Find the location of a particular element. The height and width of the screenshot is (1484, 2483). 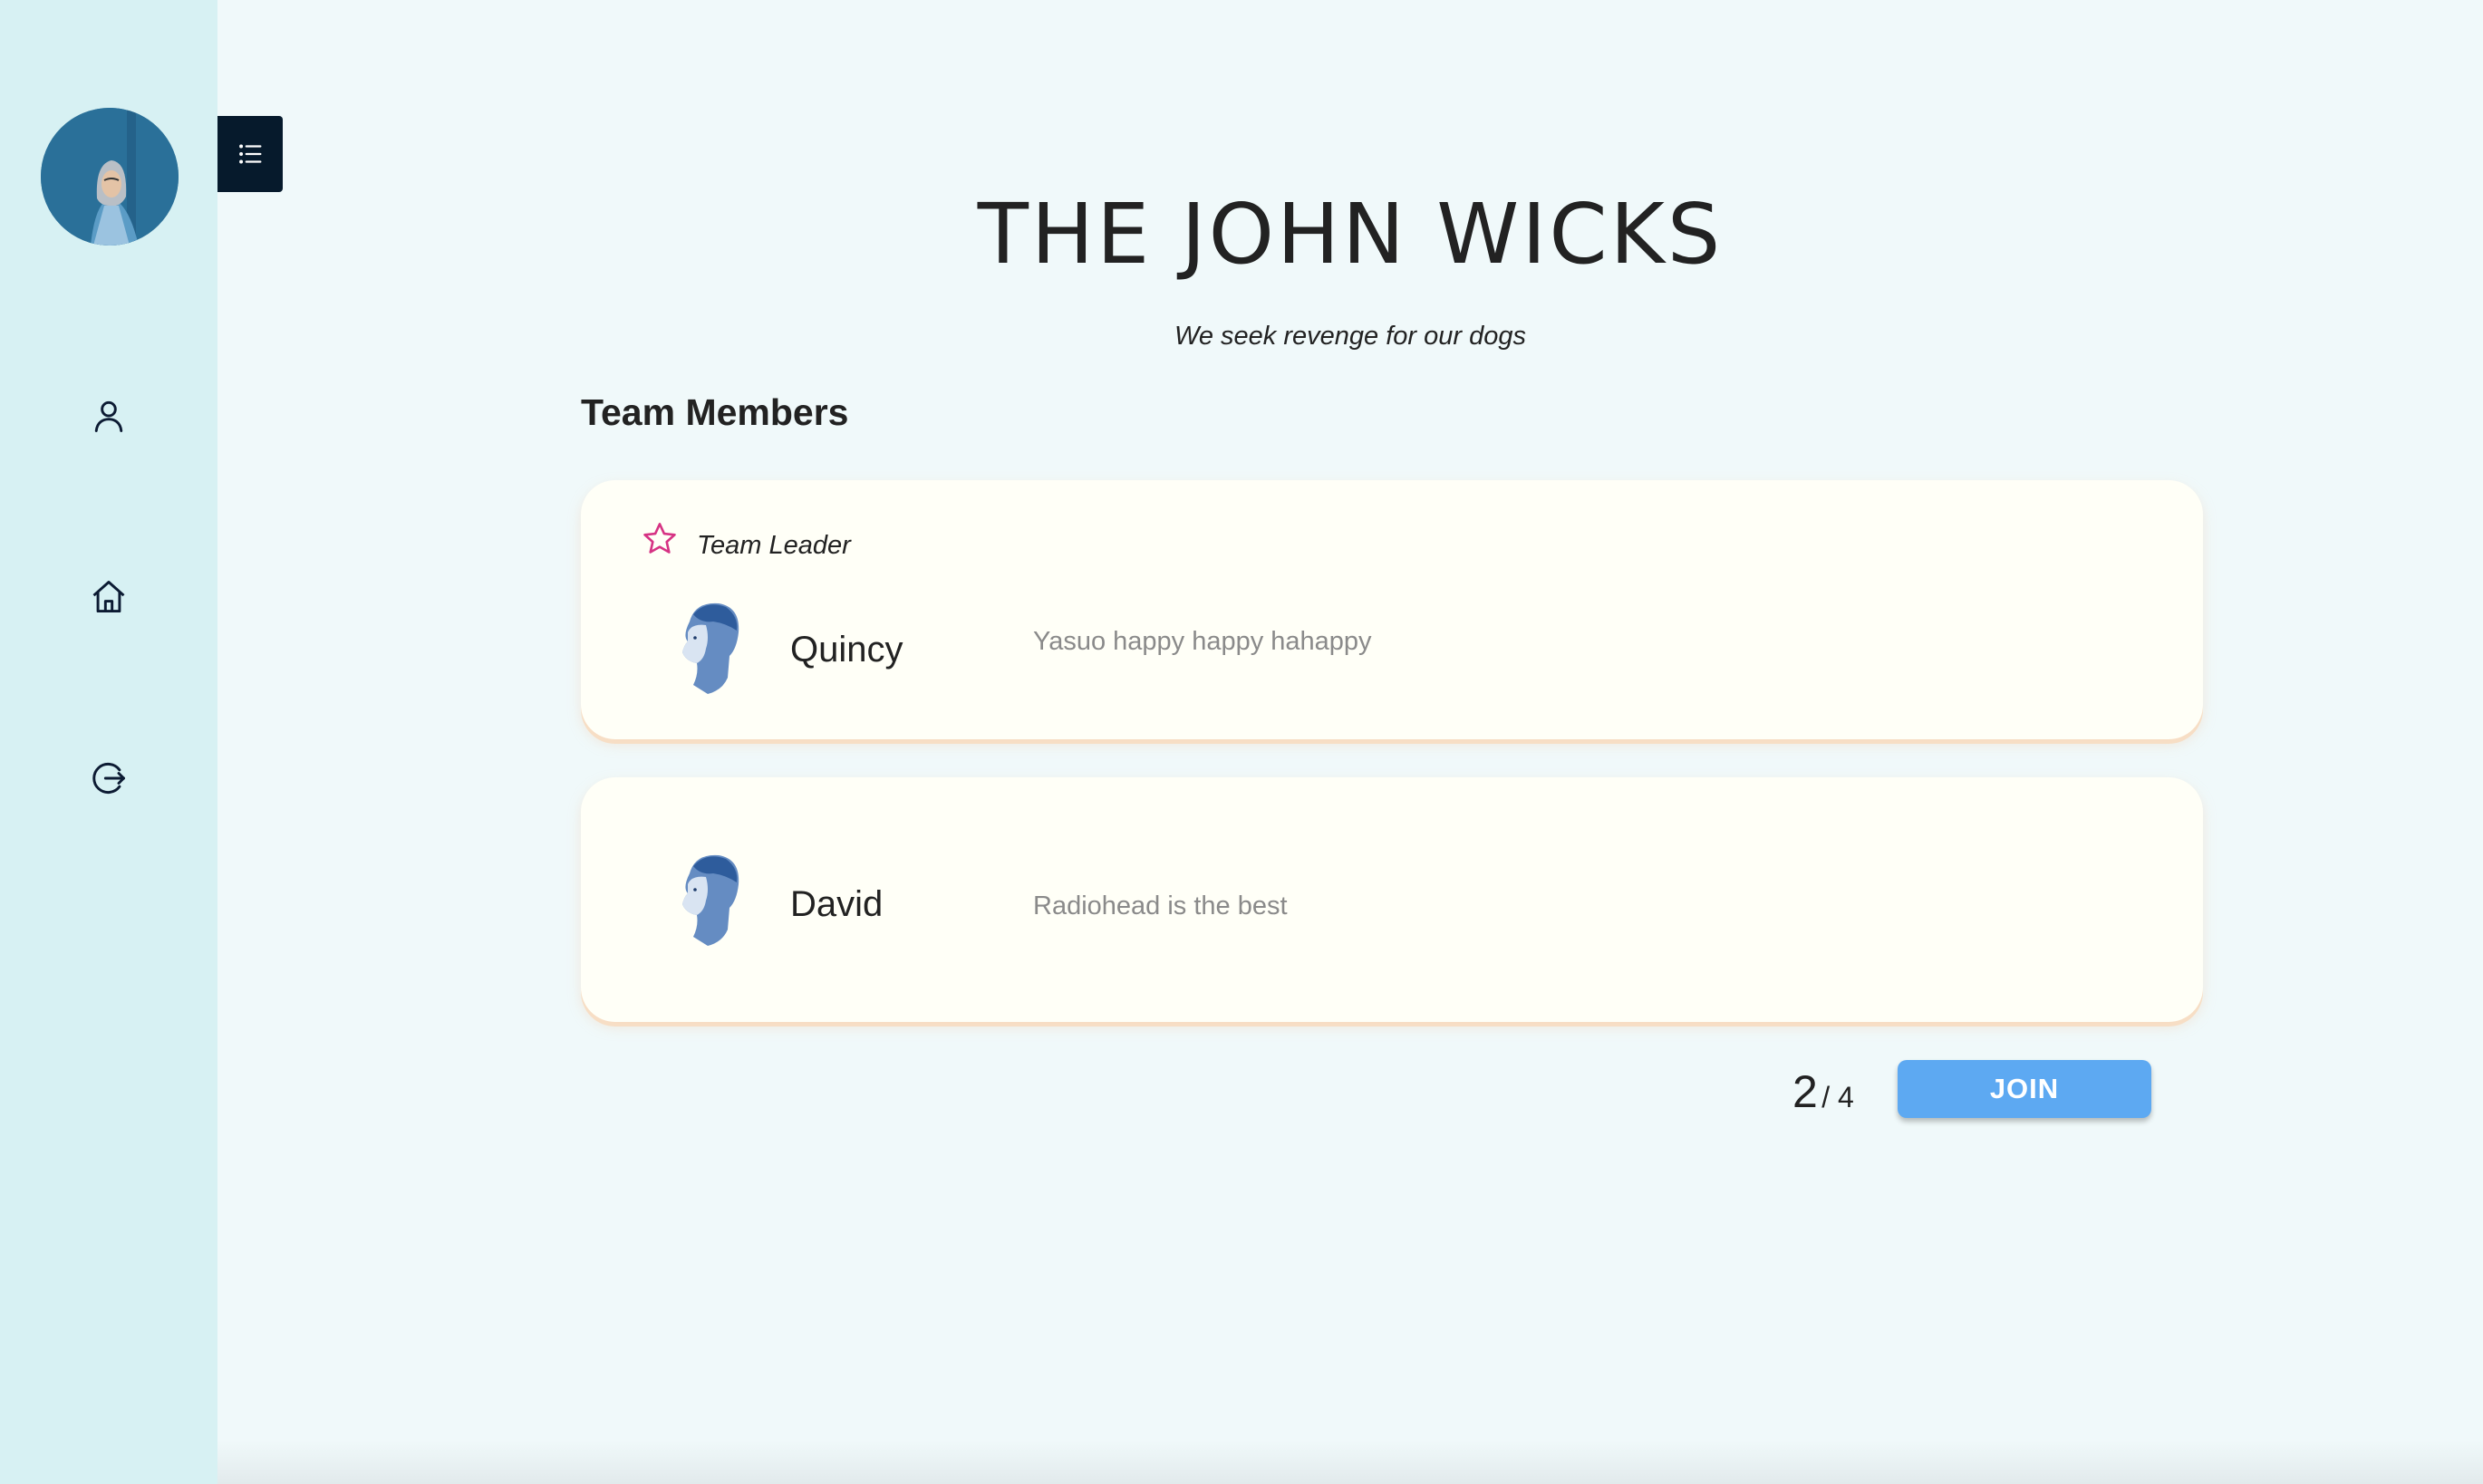

home-nav-button is located at coordinates (108, 597).